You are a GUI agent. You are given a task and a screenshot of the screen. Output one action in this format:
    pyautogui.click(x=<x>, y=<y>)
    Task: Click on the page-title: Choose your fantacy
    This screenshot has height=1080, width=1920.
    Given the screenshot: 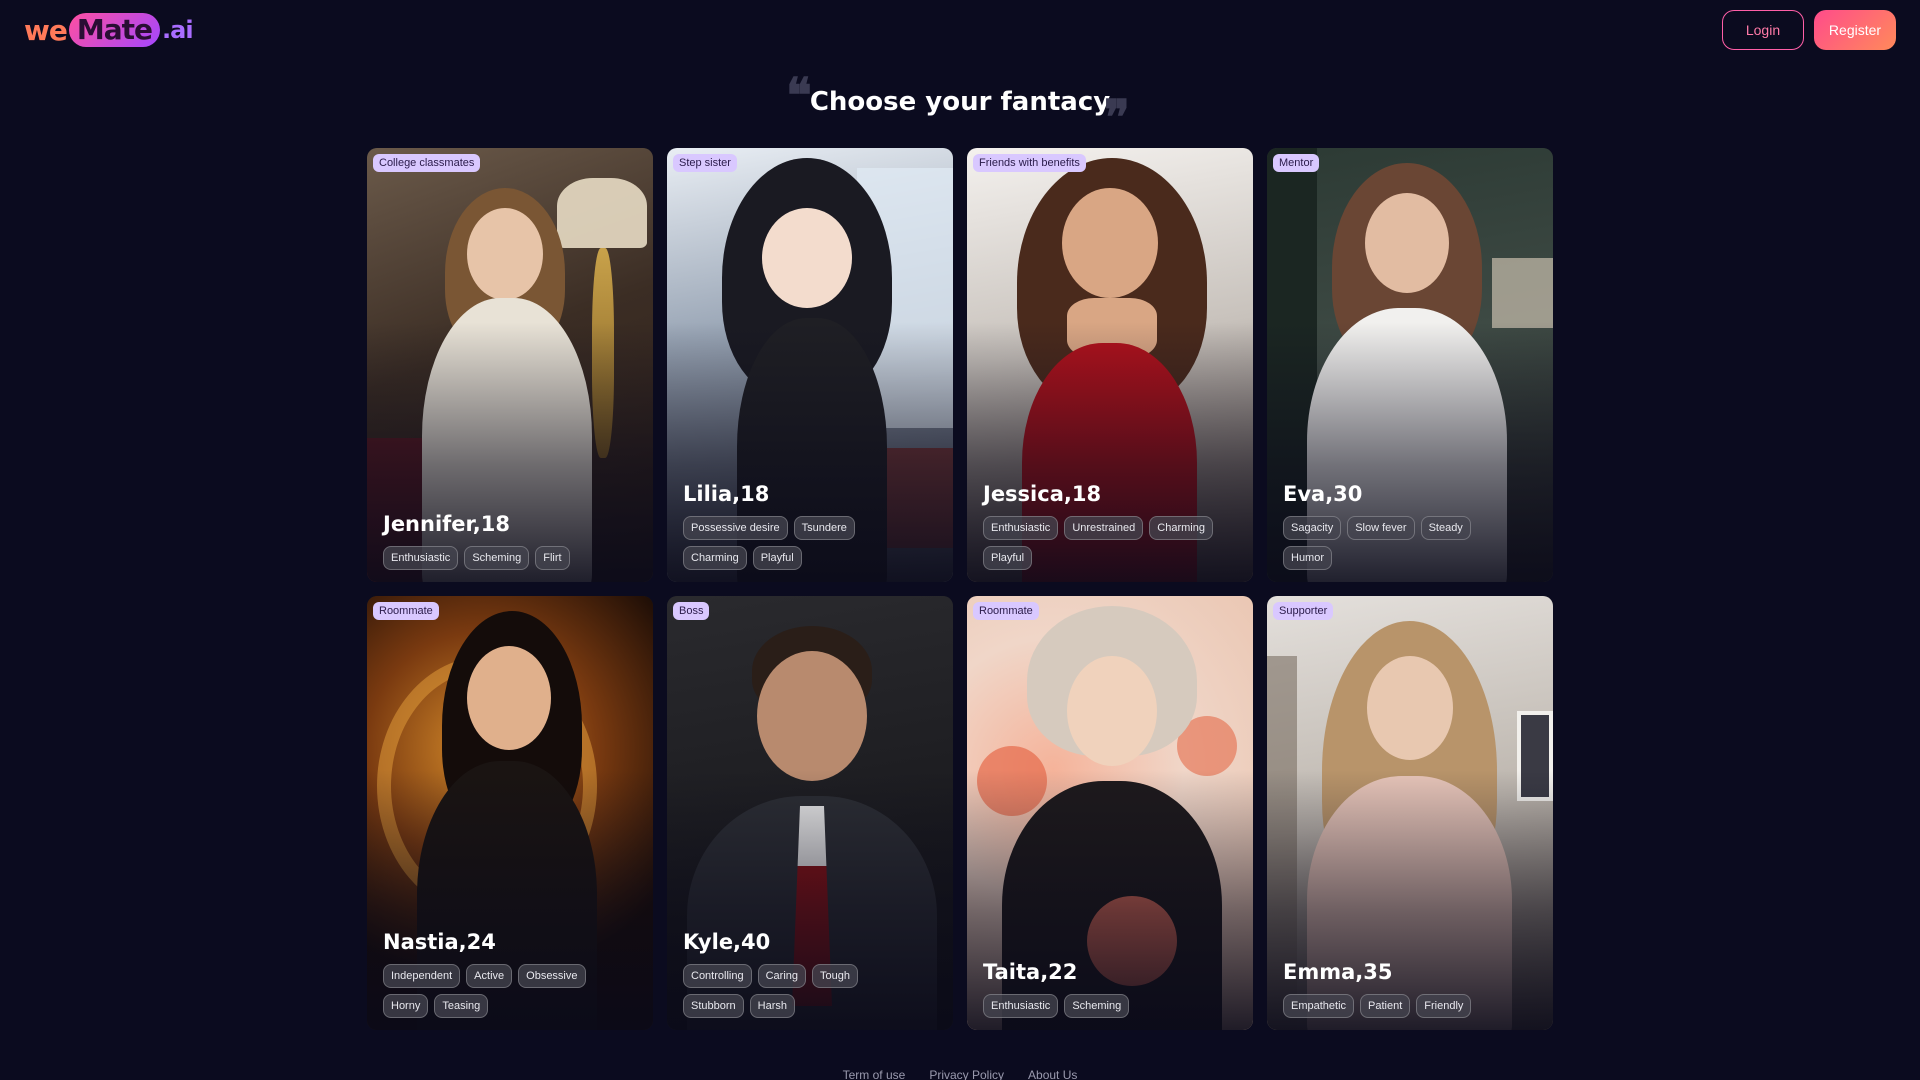 What is the action you would take?
    pyautogui.click(x=960, y=102)
    